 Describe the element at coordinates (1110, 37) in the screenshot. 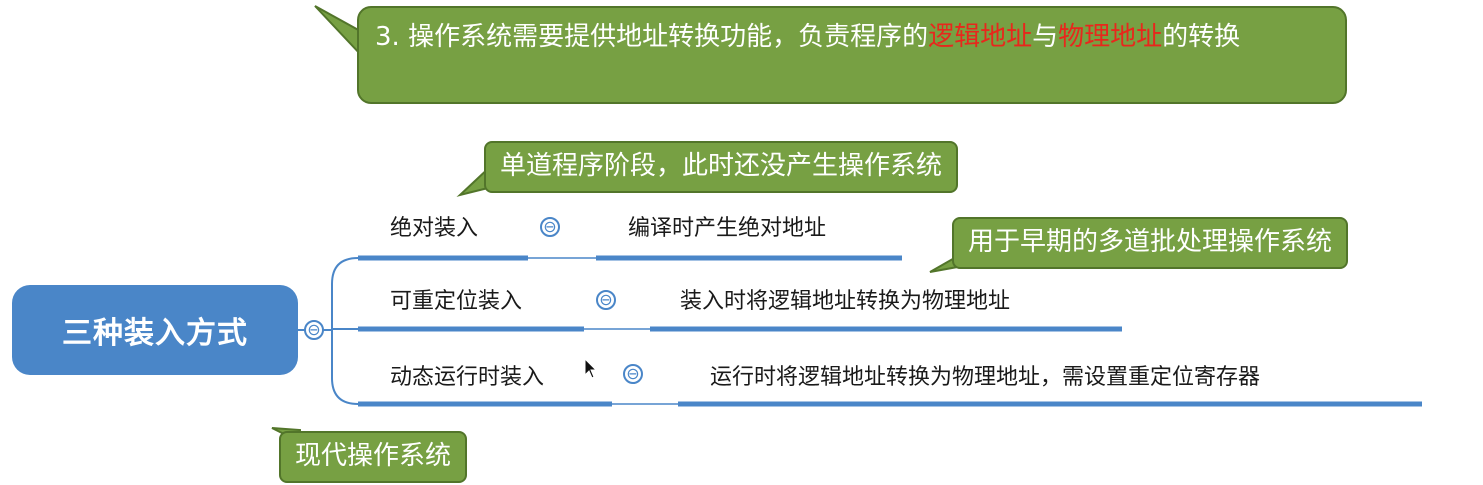

I see `physical-address-highlight: 物理地址` at that location.